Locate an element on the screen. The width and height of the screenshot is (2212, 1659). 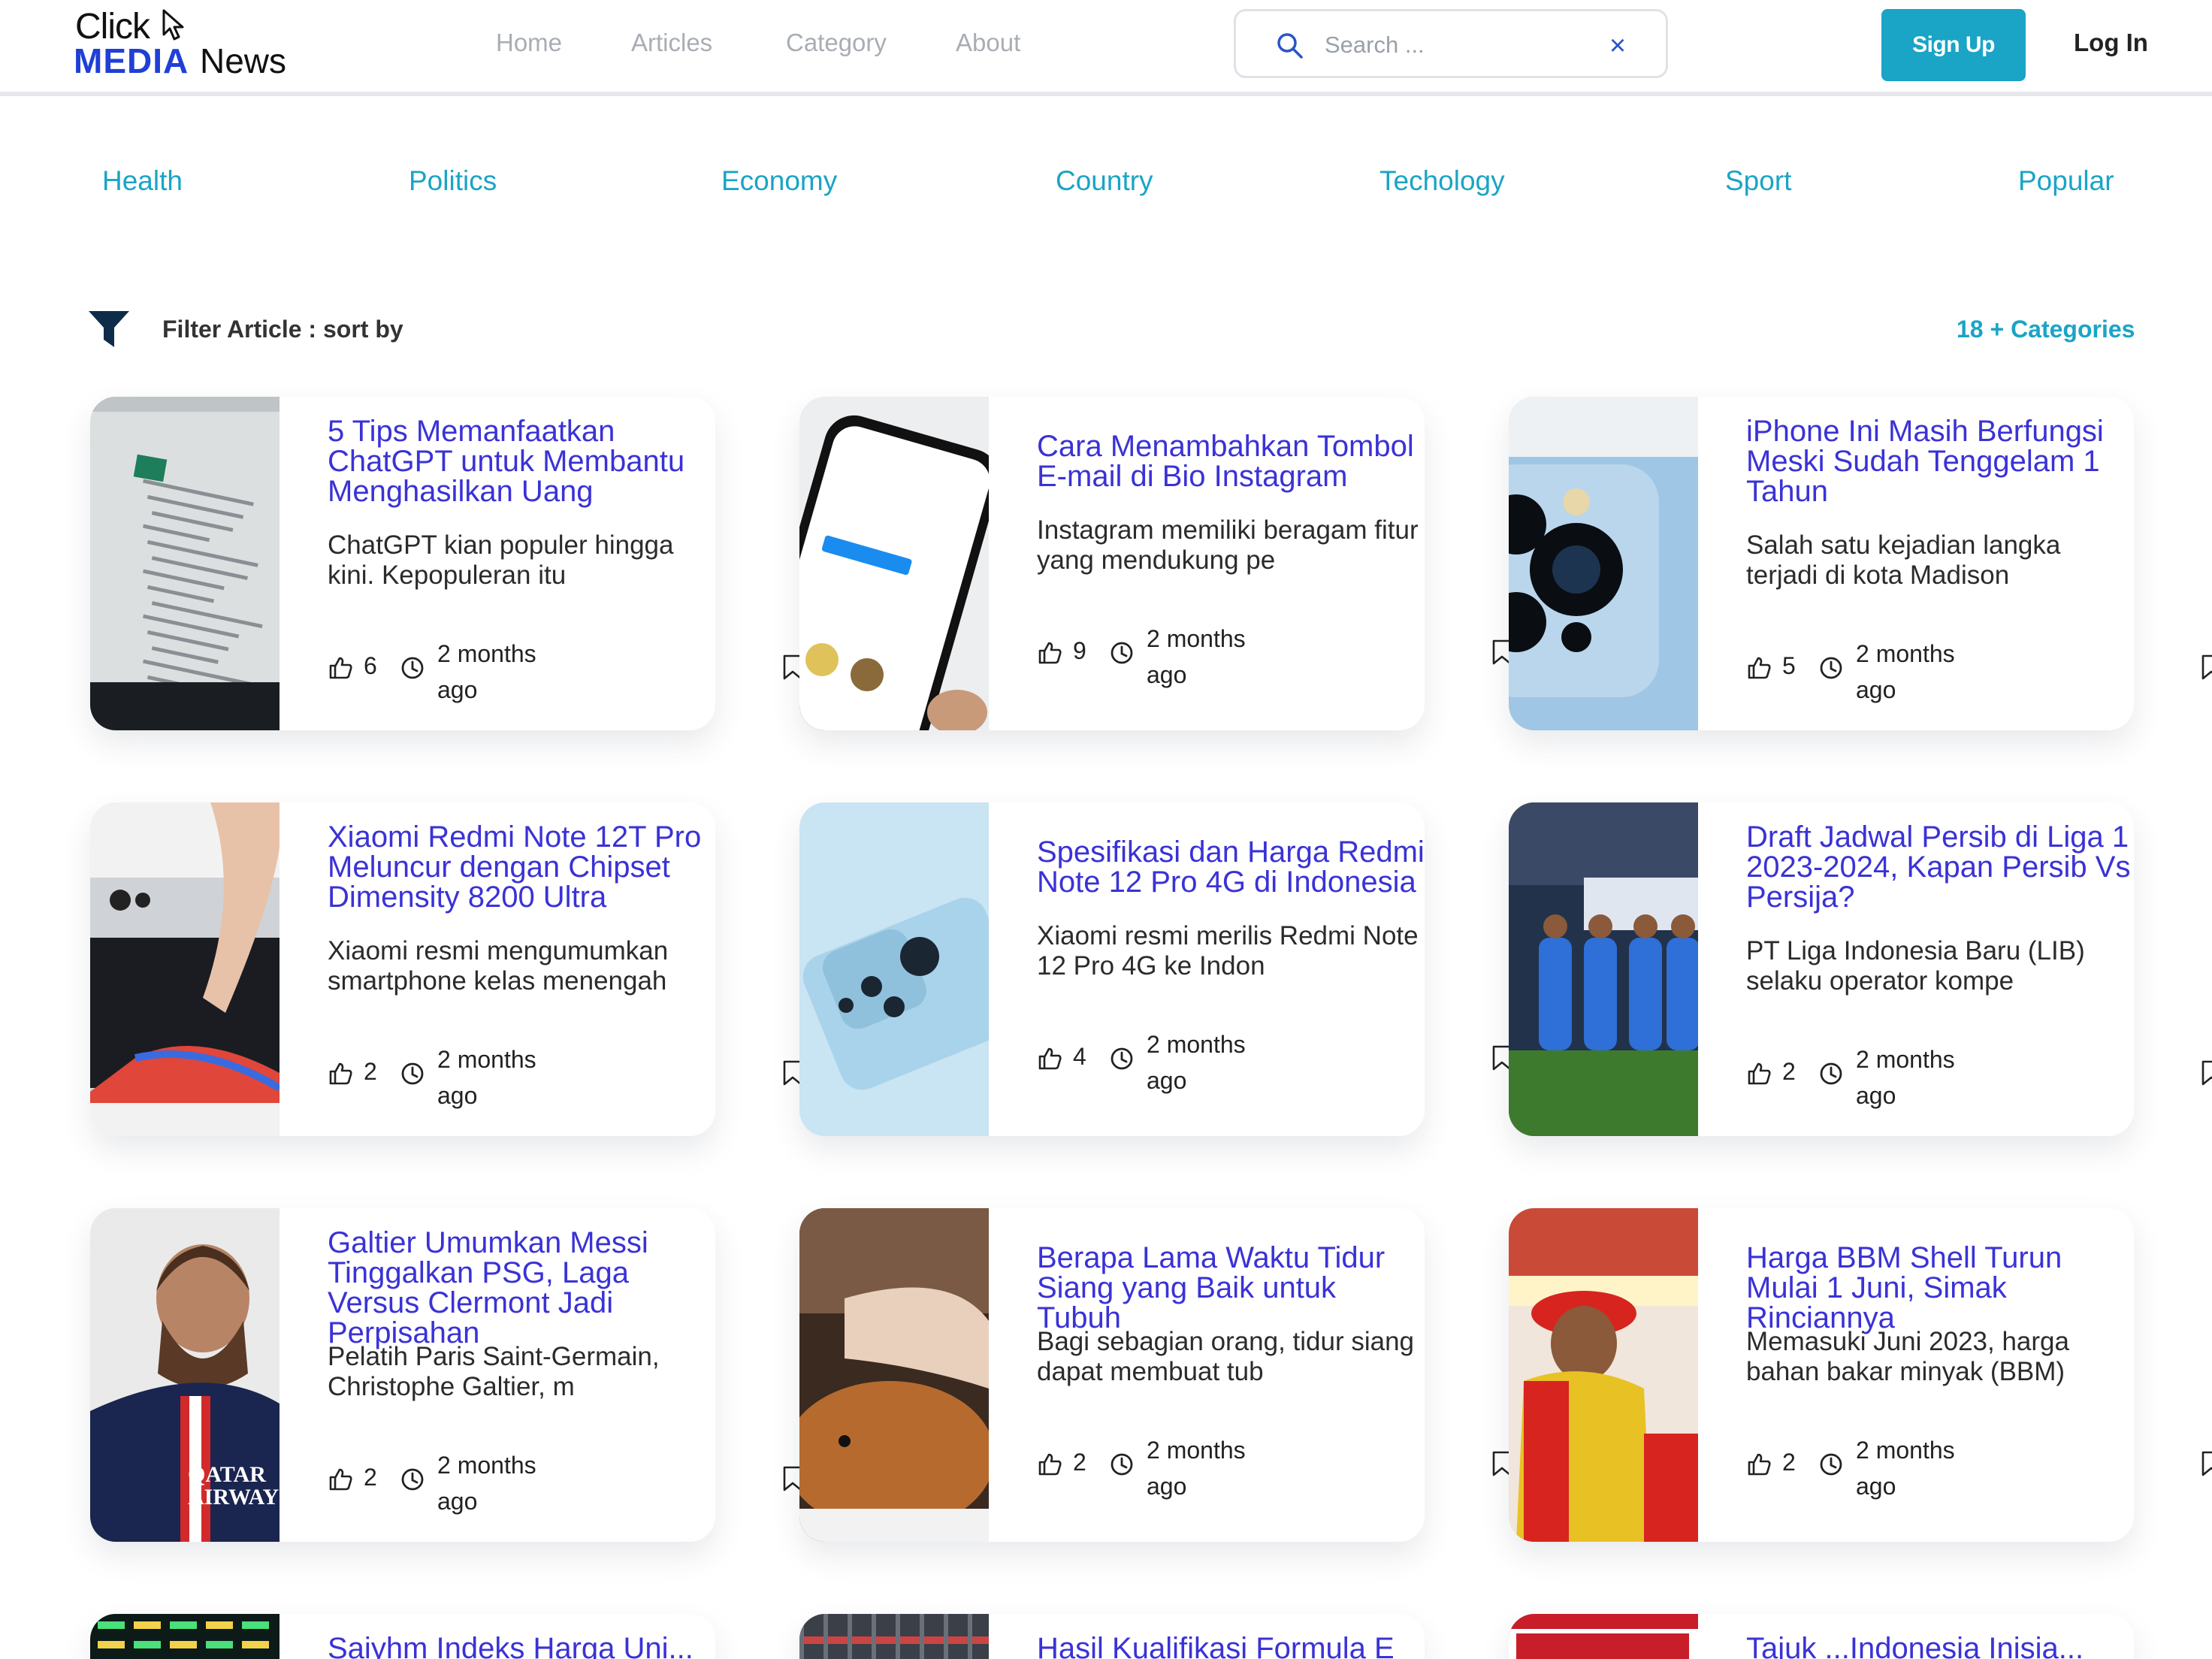
sleeping-with-dog-photo is located at coordinates (894, 1375).